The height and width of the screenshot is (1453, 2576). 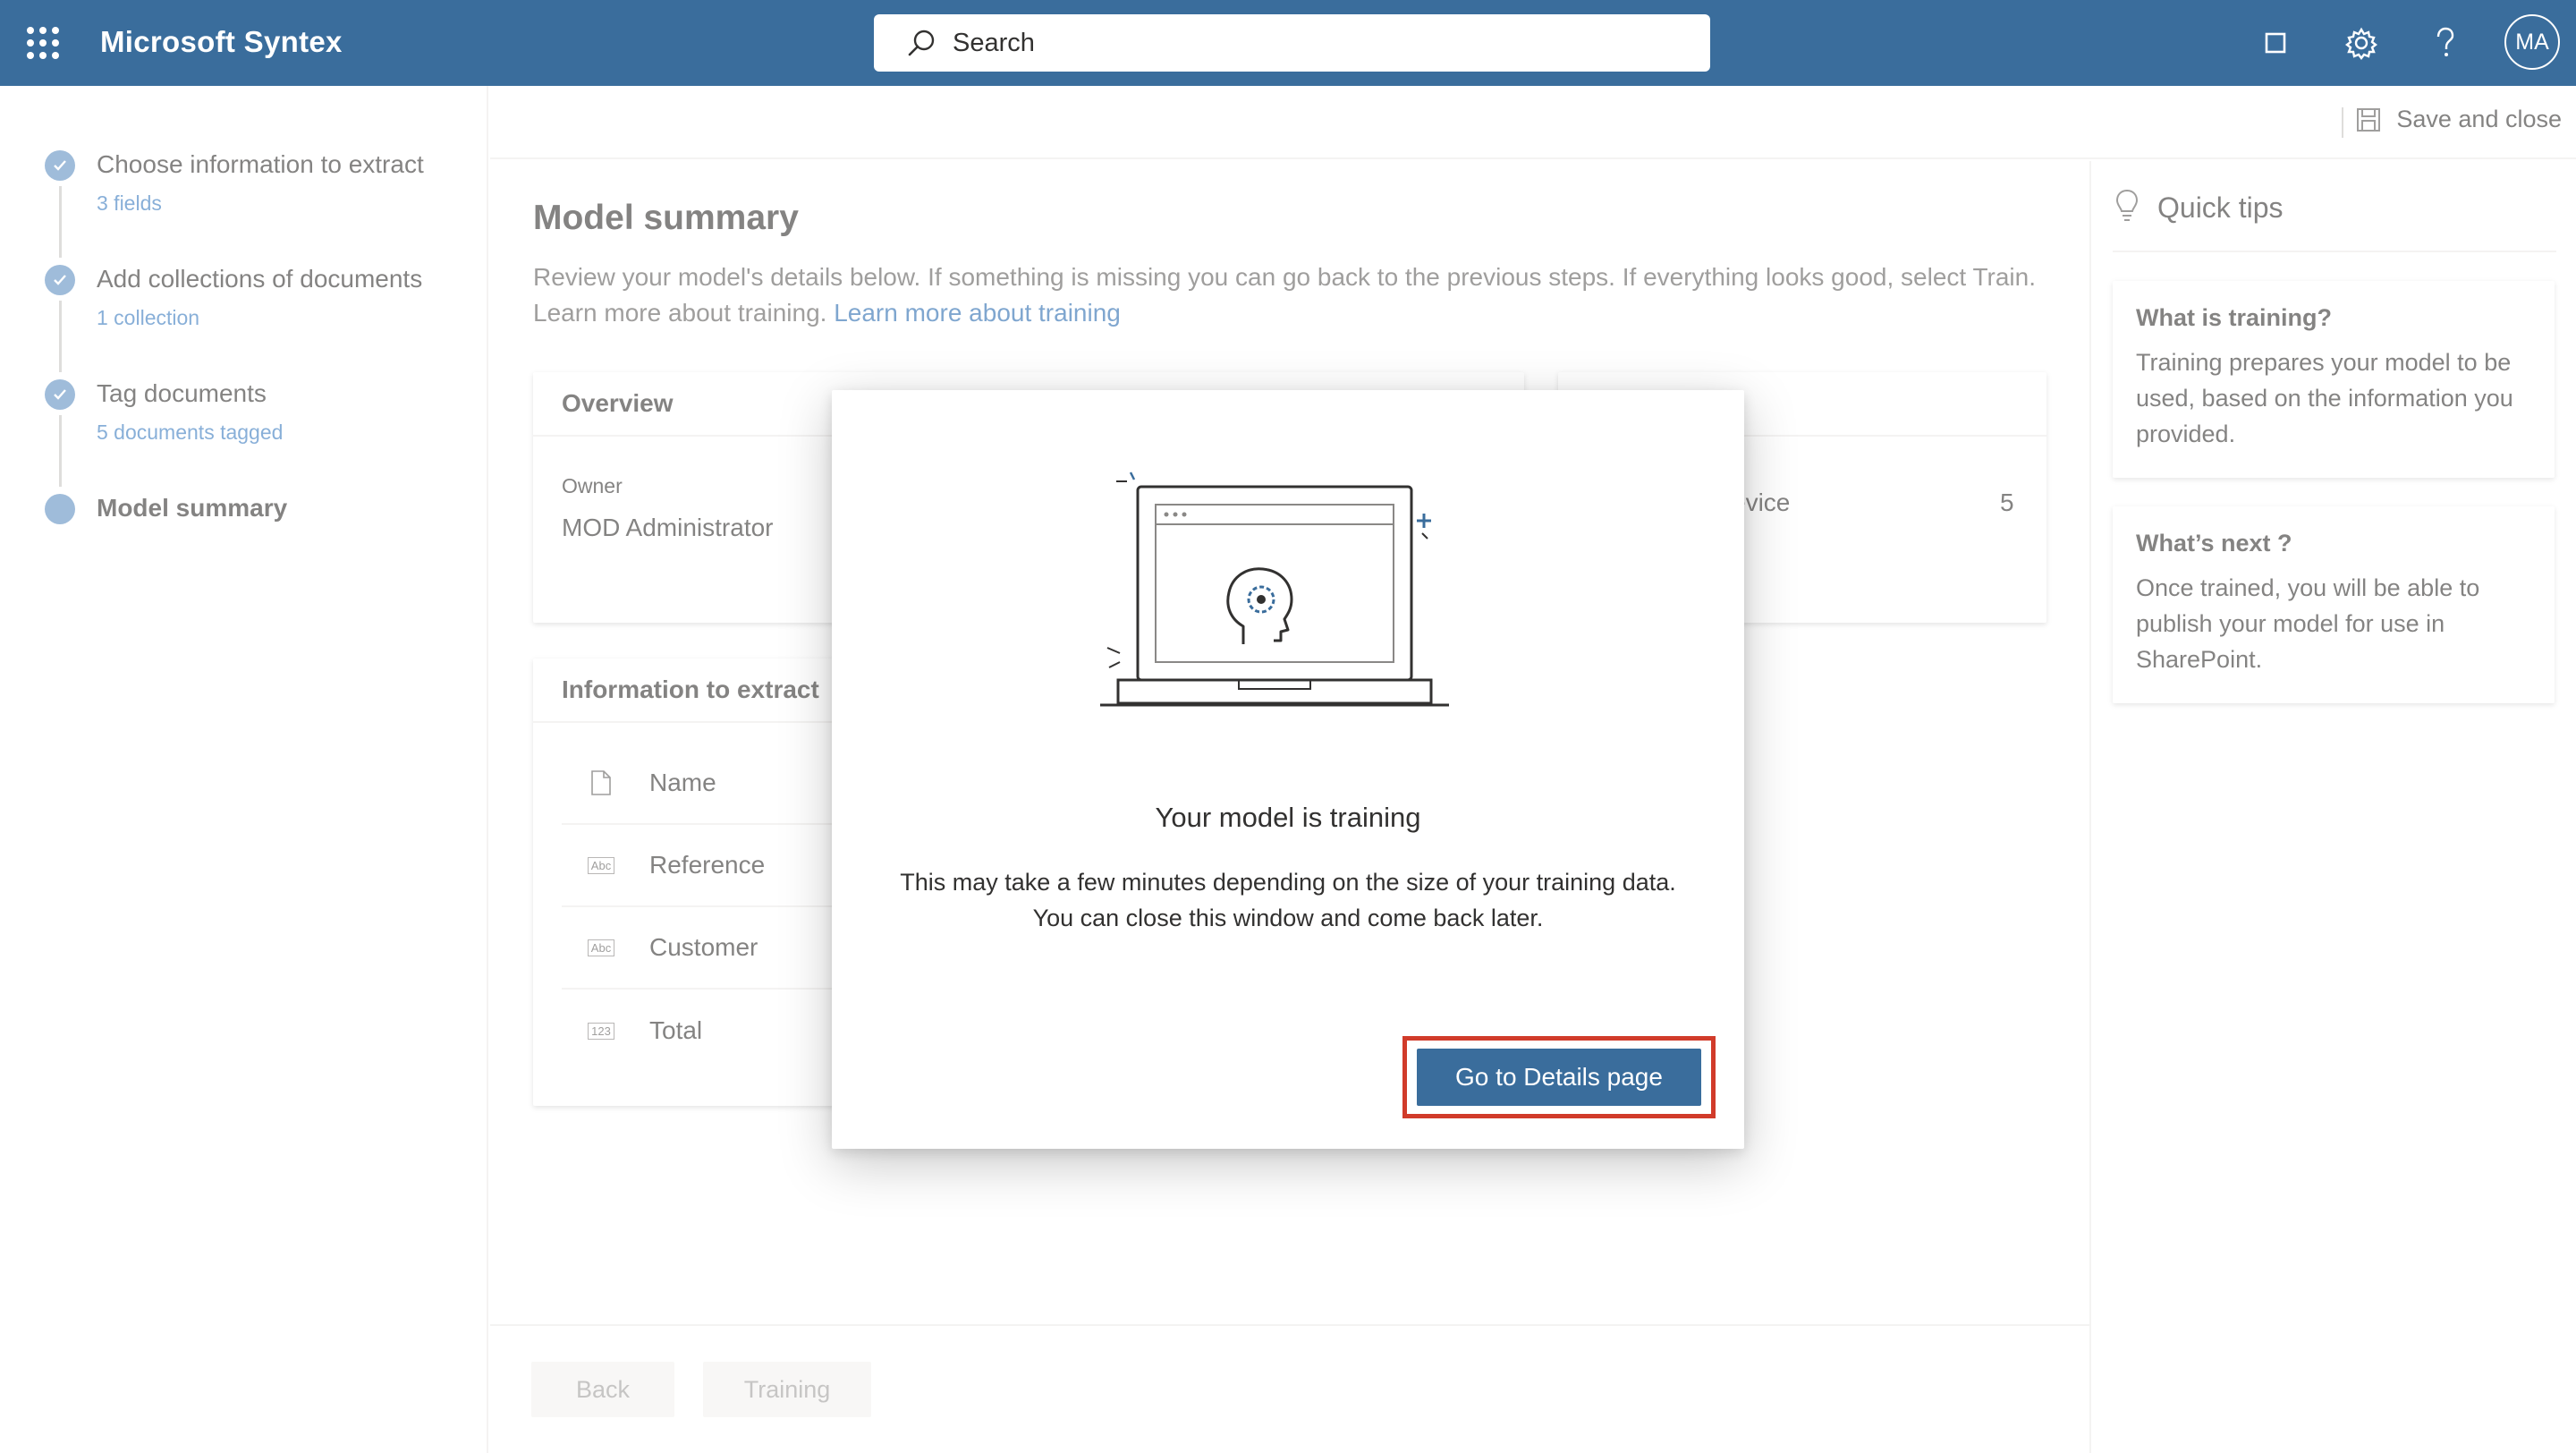 What do you see at coordinates (2361, 43) in the screenshot?
I see `settings-gear-icon` at bounding box center [2361, 43].